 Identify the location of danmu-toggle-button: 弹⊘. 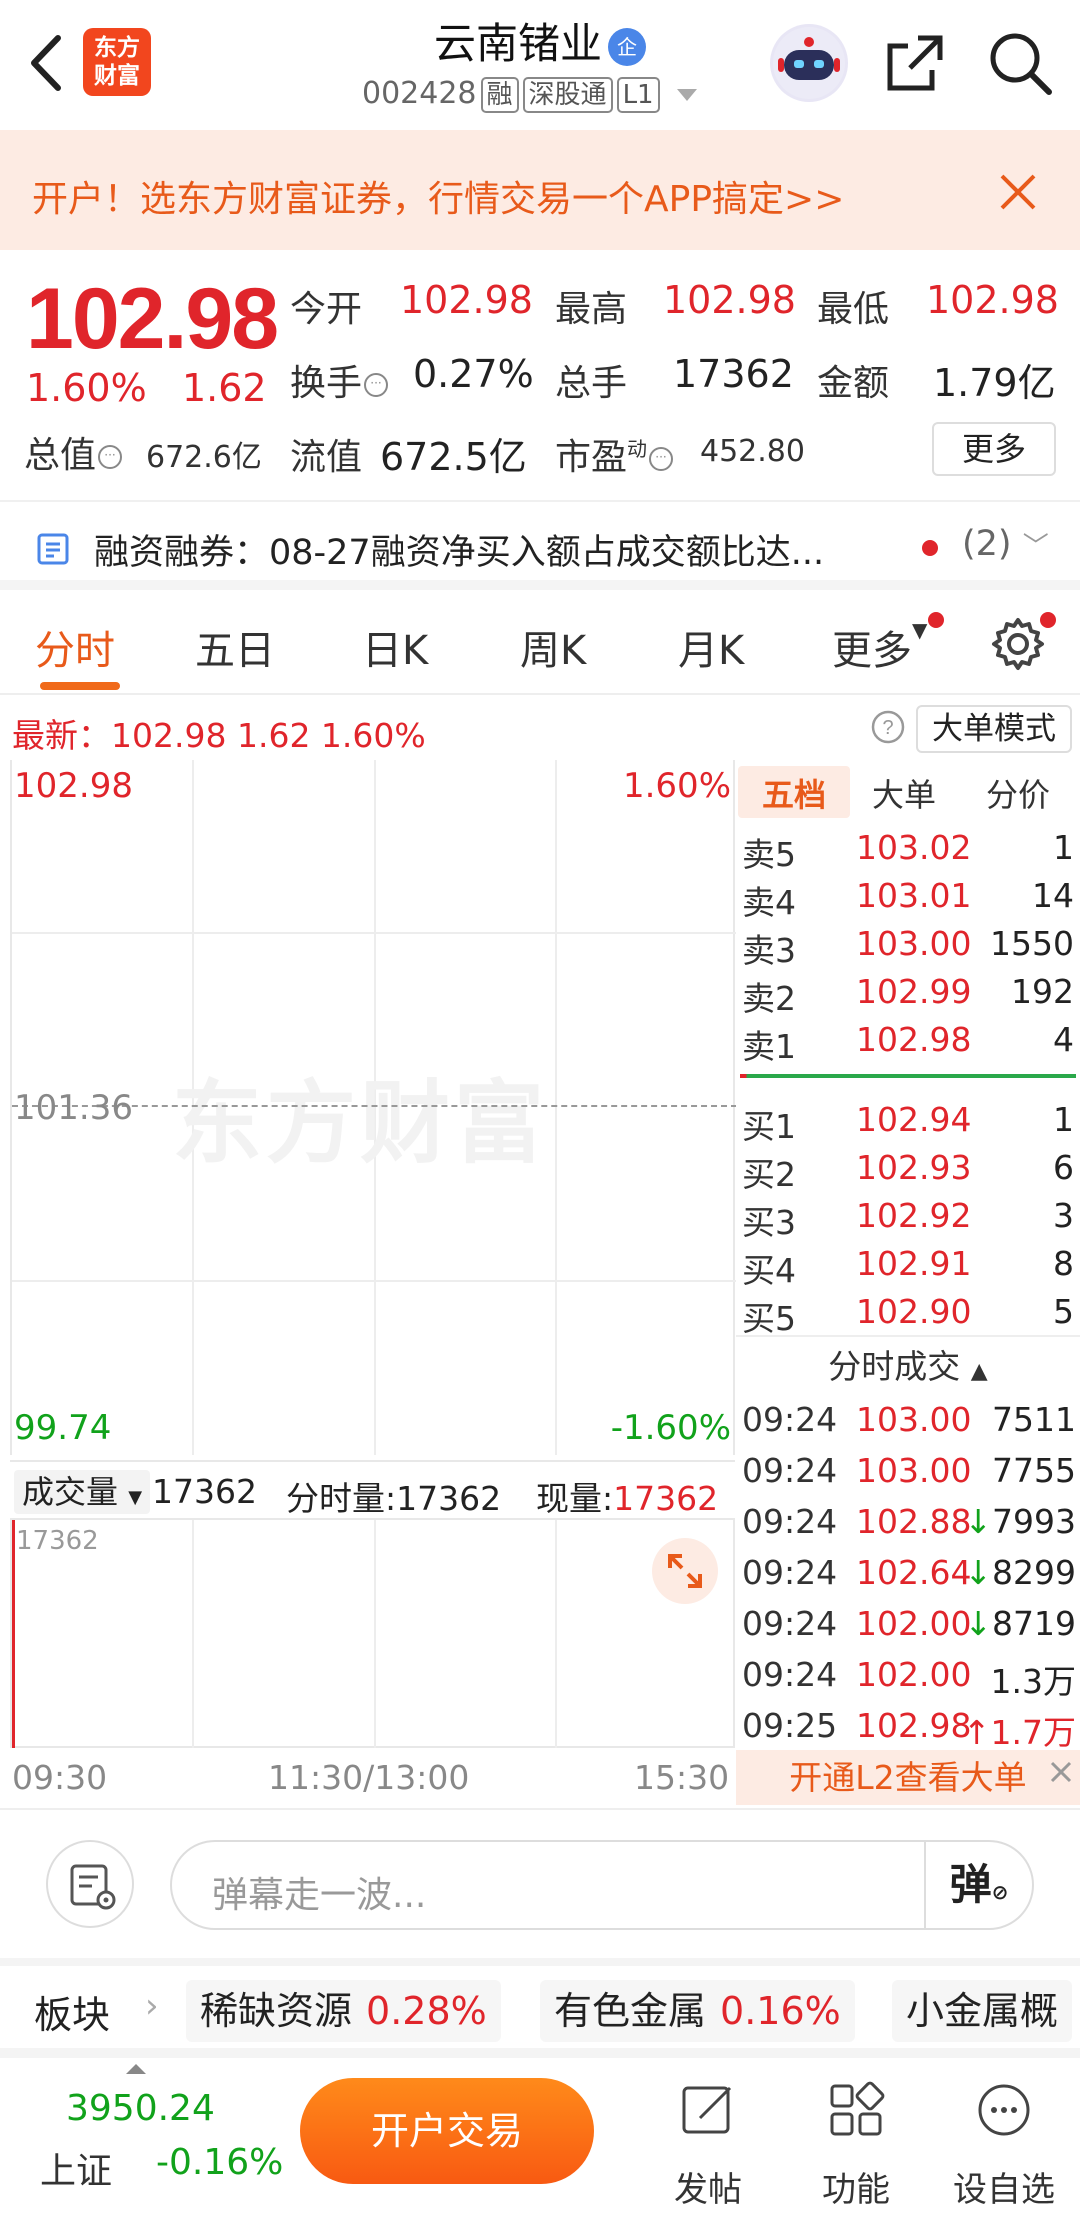
(978, 1885).